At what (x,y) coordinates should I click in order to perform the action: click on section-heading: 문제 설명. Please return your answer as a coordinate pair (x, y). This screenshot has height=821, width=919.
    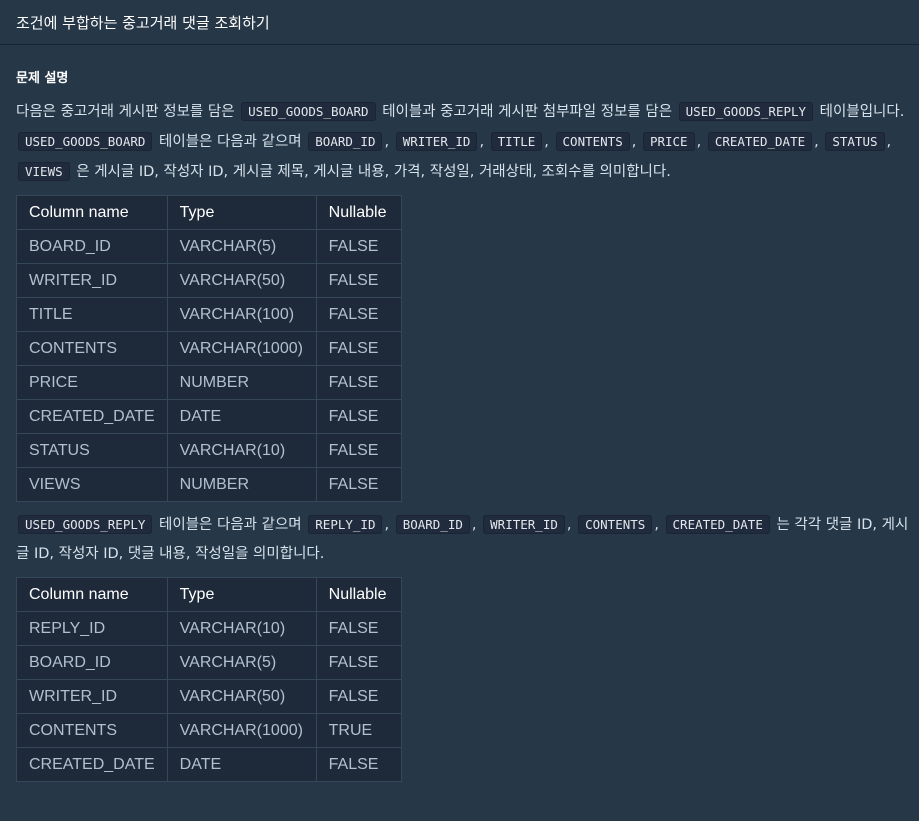
    Looking at the image, I should click on (42, 78).